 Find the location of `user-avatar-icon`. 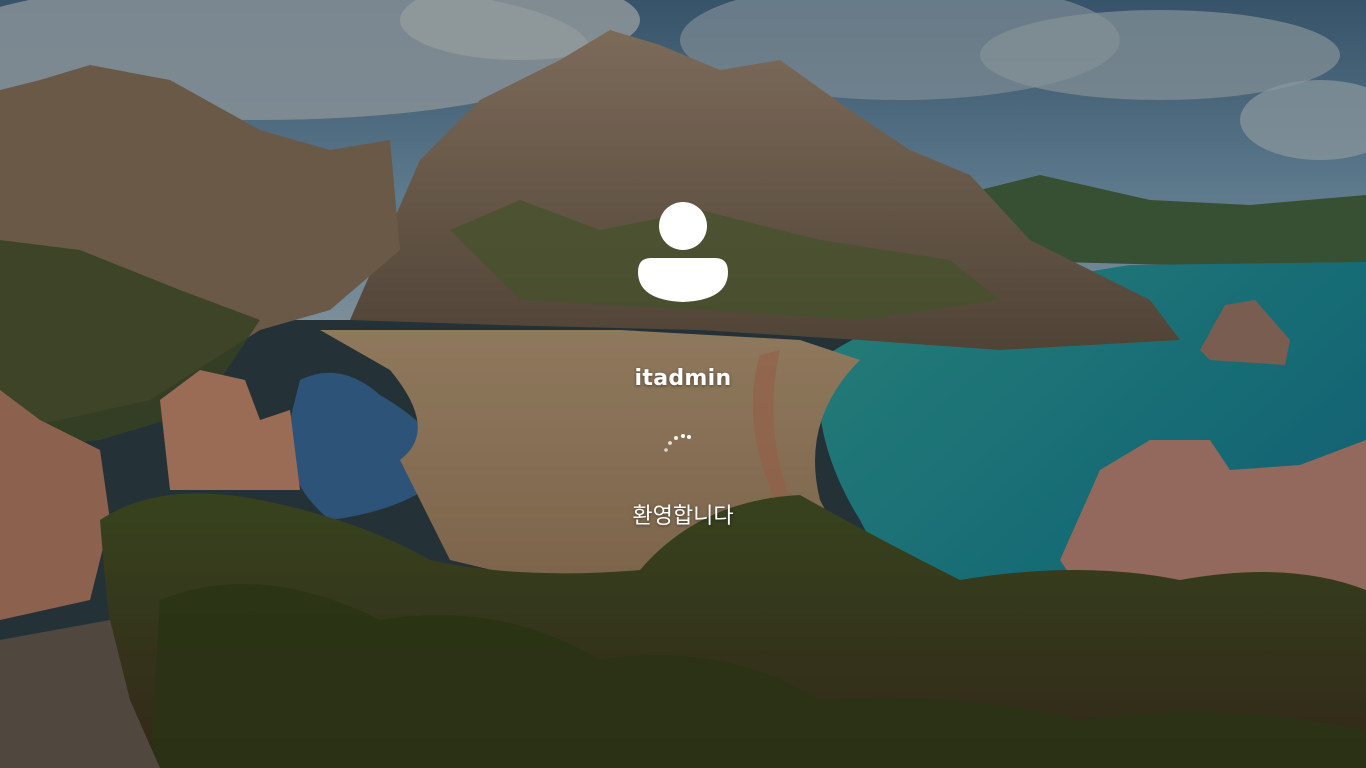

user-avatar-icon is located at coordinates (683, 252).